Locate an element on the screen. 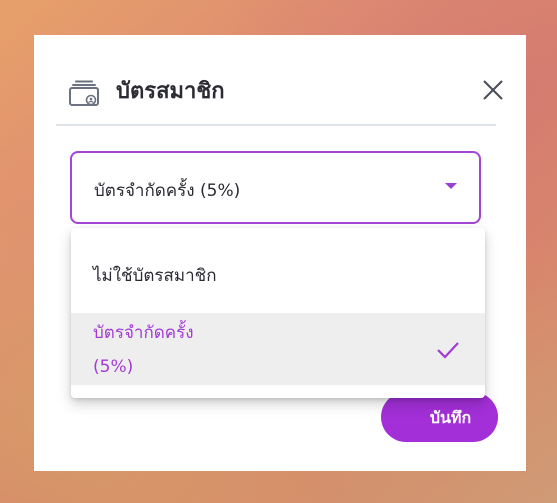 This screenshot has height=503, width=557. modal-header: บัตรสมาชิก is located at coordinates (280, 95).